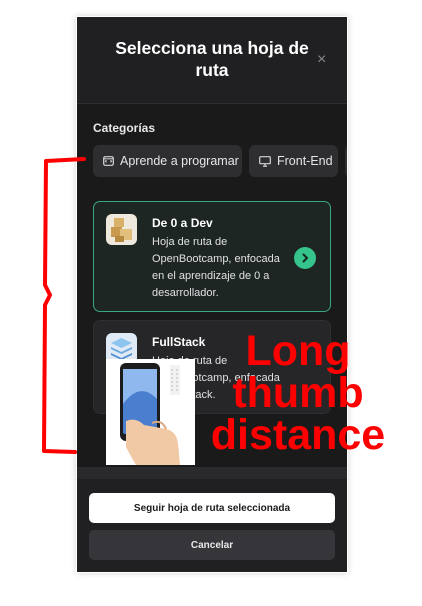 This screenshot has width=422, height=606. I want to click on monitor-icon, so click(265, 161).